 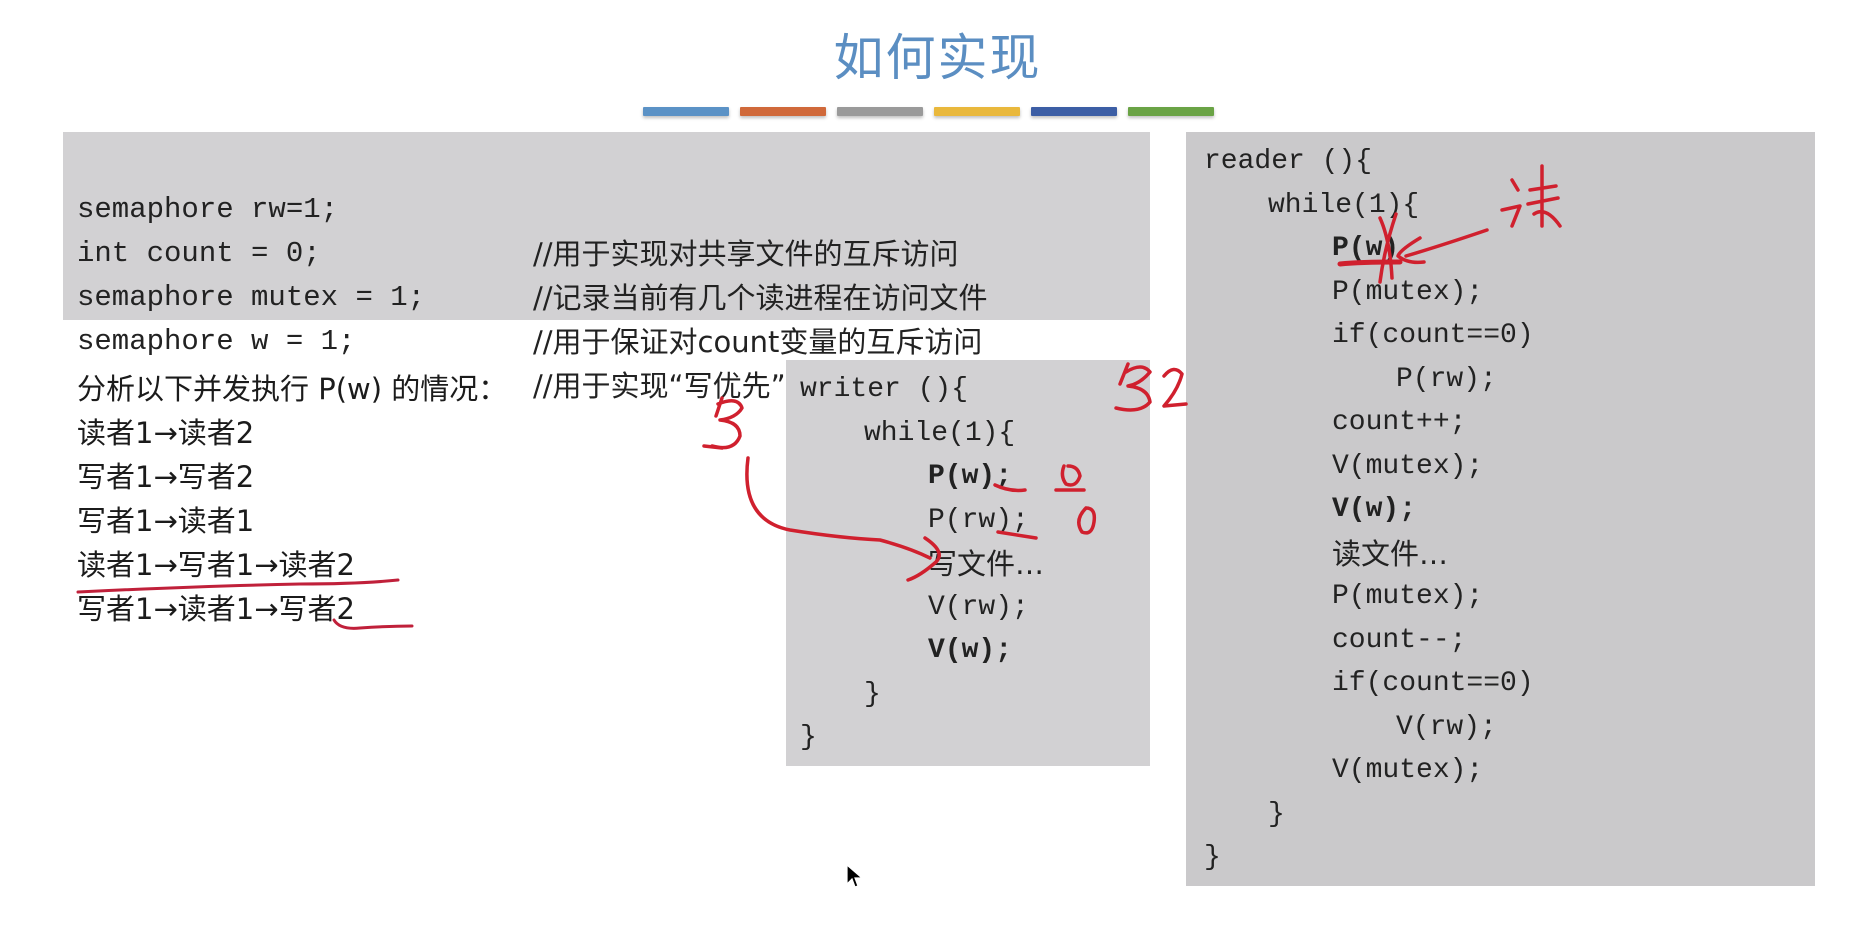 What do you see at coordinates (746, 254) in the screenshot?
I see `declaration-comment: //用于实现对共享文件的互斥访问` at bounding box center [746, 254].